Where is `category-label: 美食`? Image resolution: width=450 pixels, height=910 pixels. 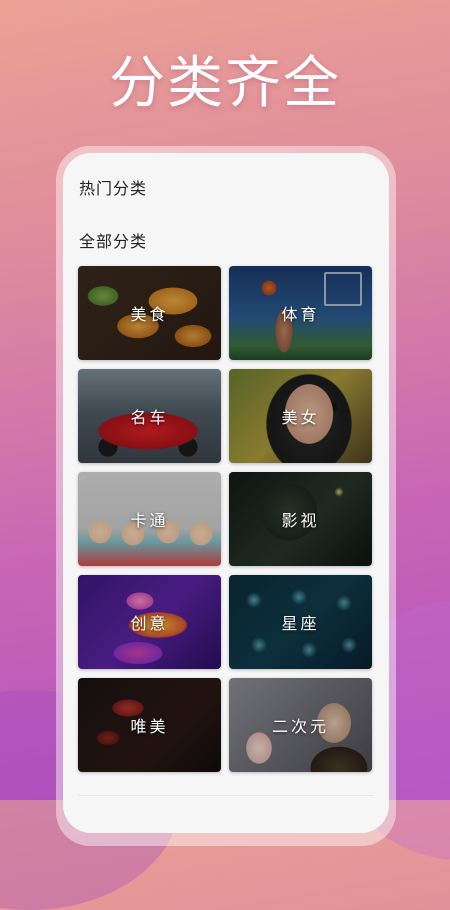
category-label: 美食 is located at coordinates (149, 314).